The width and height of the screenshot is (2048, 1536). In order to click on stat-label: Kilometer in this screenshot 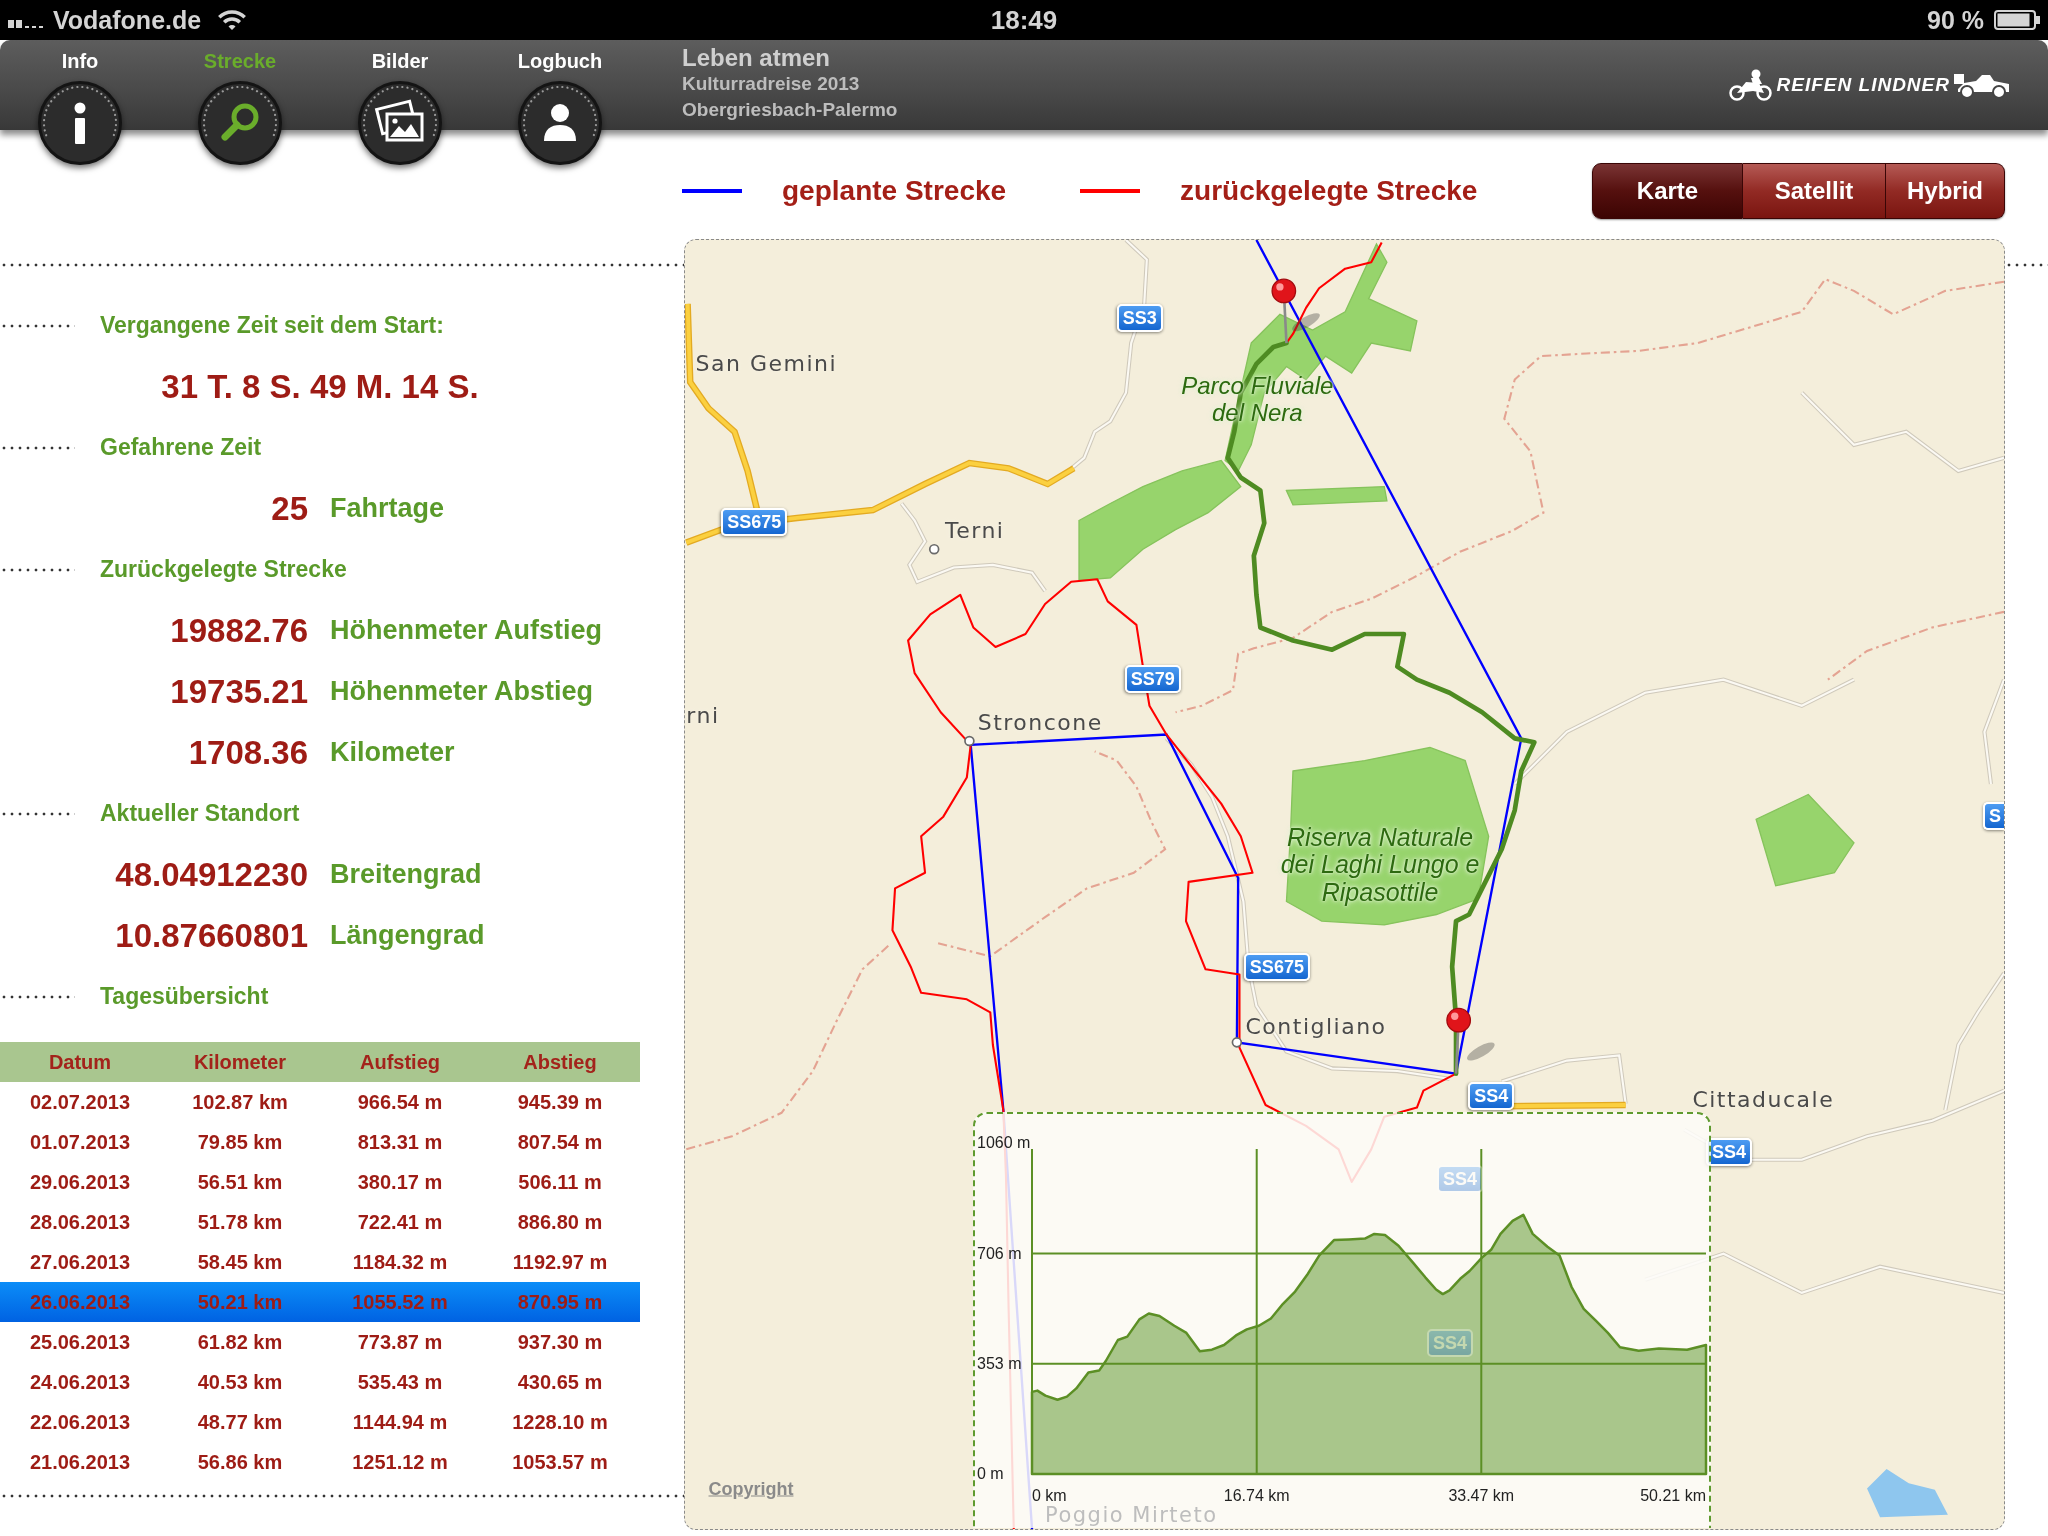, I will do `click(392, 752)`.